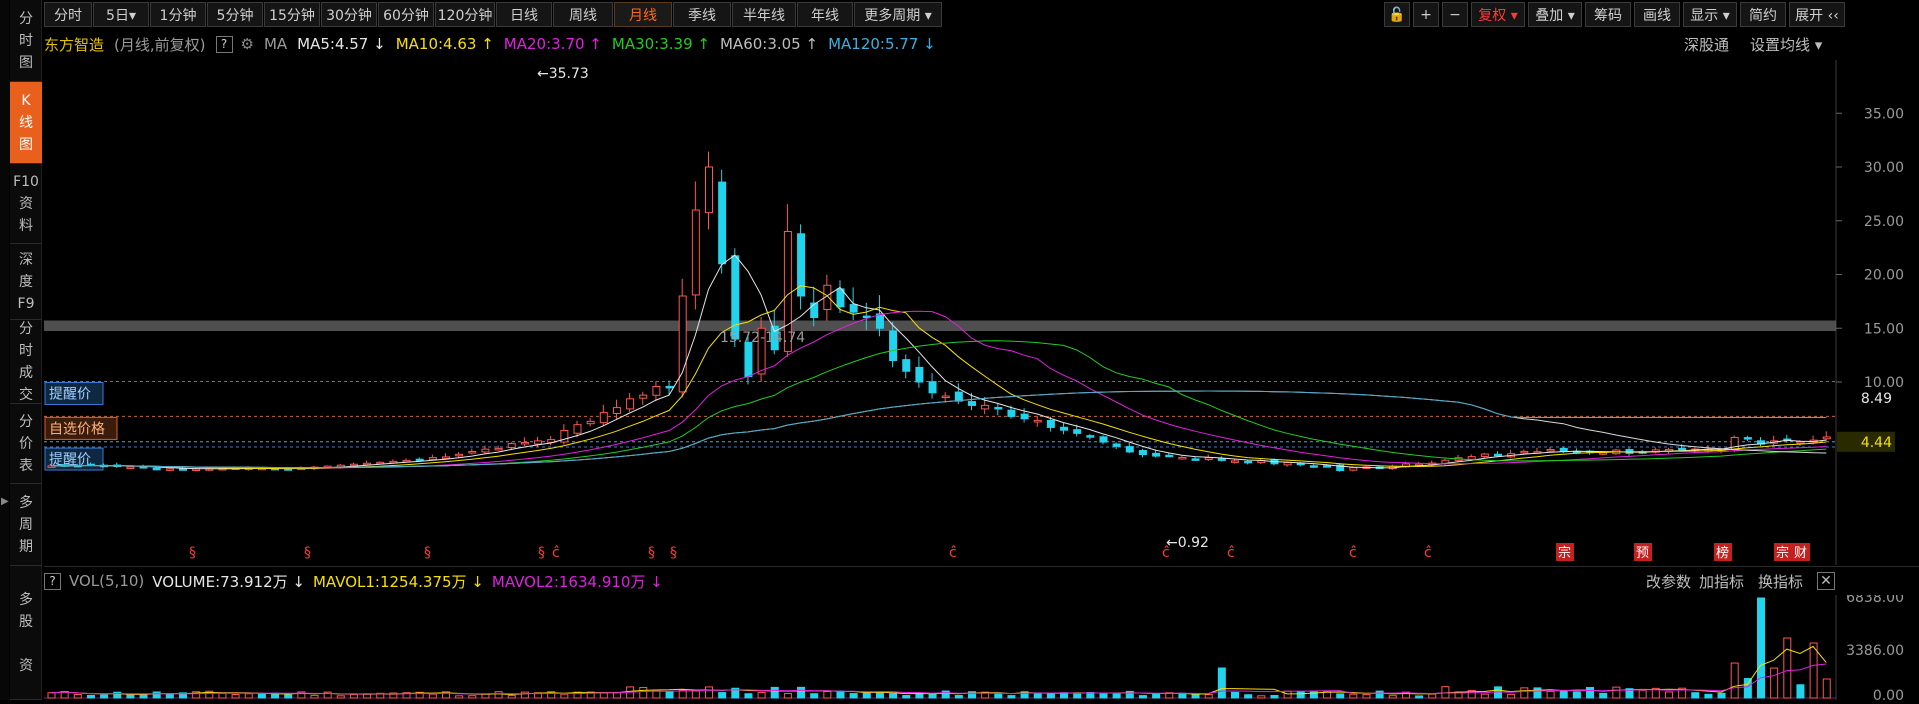 The image size is (1919, 704). Describe the element at coordinates (247, 44) in the screenshot. I see `gear-icon: ⚙` at that location.